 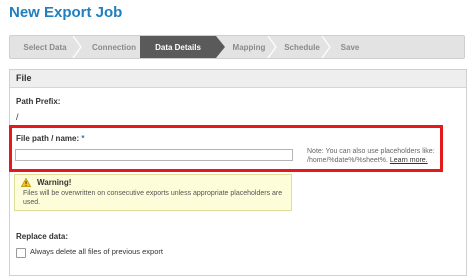 What do you see at coordinates (45, 47) in the screenshot?
I see `step-select-data: Select Data` at bounding box center [45, 47].